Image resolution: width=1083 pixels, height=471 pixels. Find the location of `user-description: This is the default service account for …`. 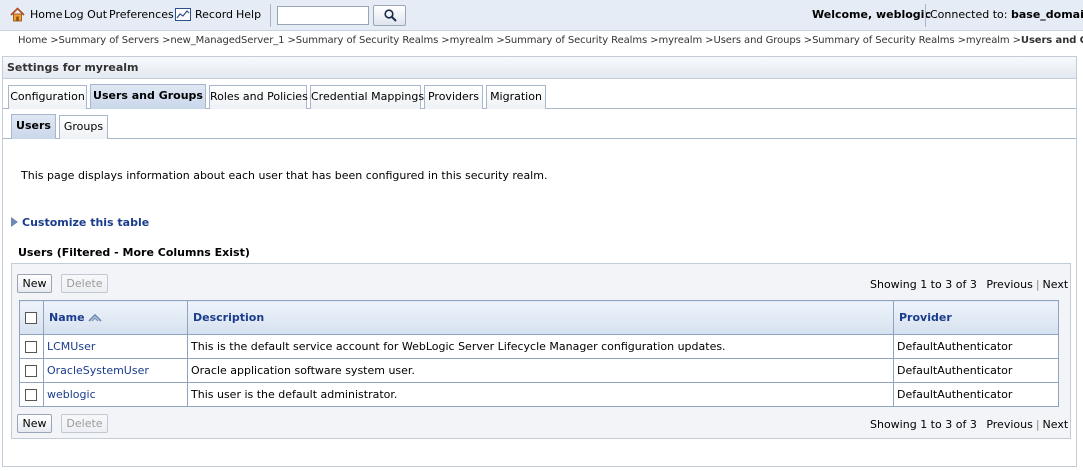

user-description: This is the default service account for … is located at coordinates (540, 346).